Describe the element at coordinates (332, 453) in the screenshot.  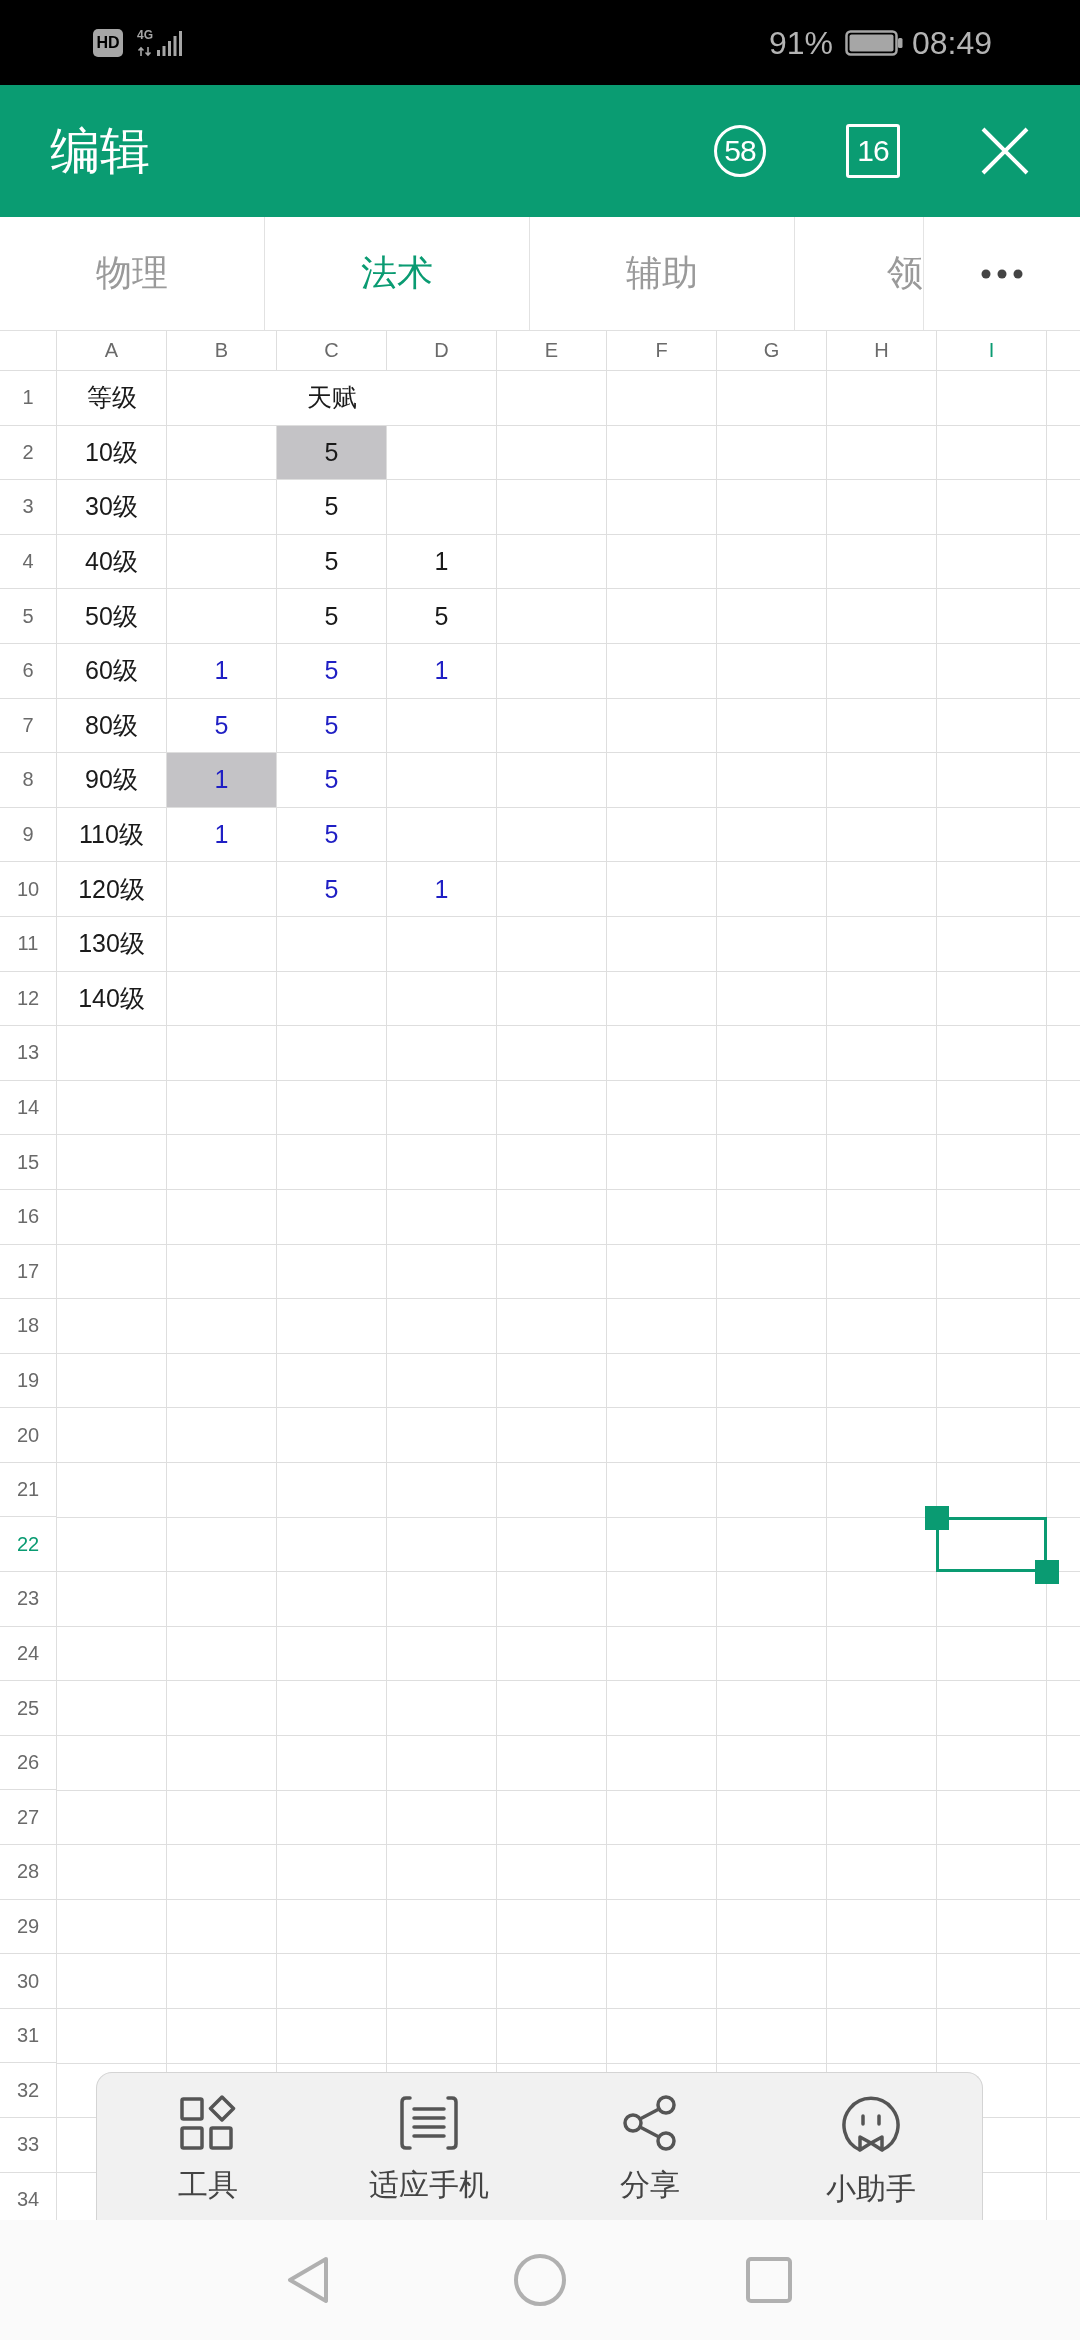
I see `table-cell: 5` at that location.